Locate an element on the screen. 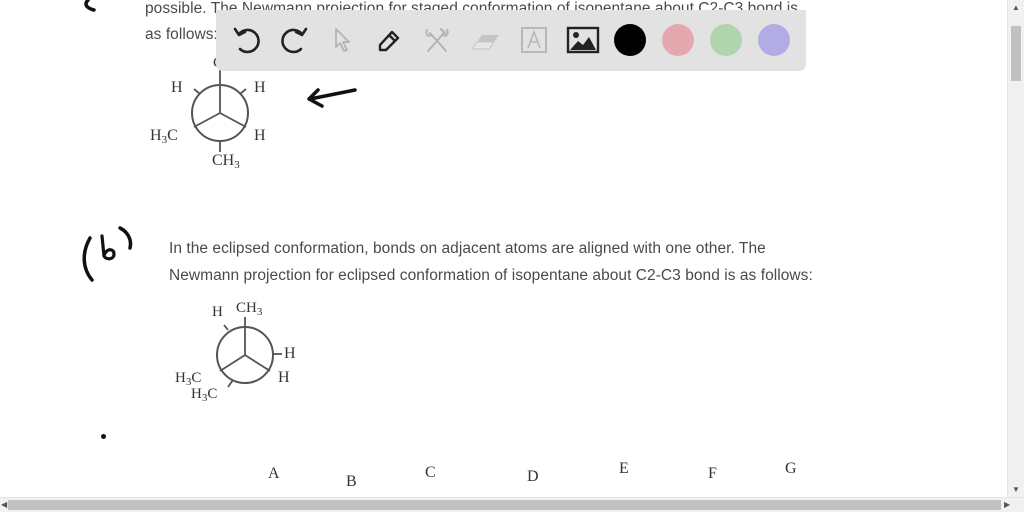 This screenshot has height=512, width=1024. scroll-down-icon: ▼ is located at coordinates (1016, 490).